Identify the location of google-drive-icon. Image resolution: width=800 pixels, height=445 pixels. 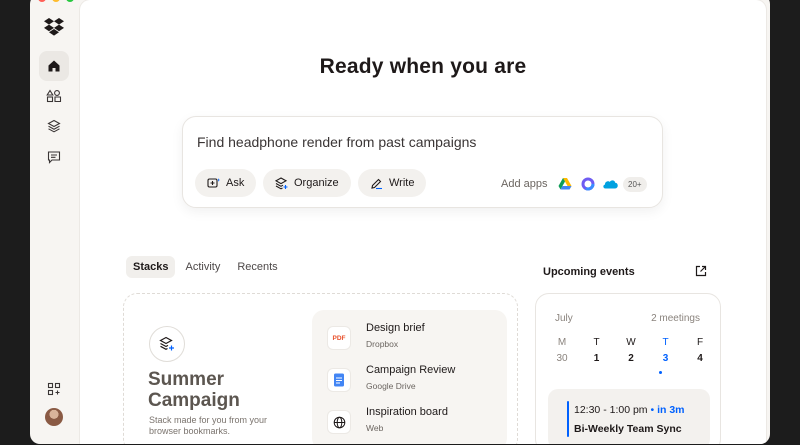
(565, 184).